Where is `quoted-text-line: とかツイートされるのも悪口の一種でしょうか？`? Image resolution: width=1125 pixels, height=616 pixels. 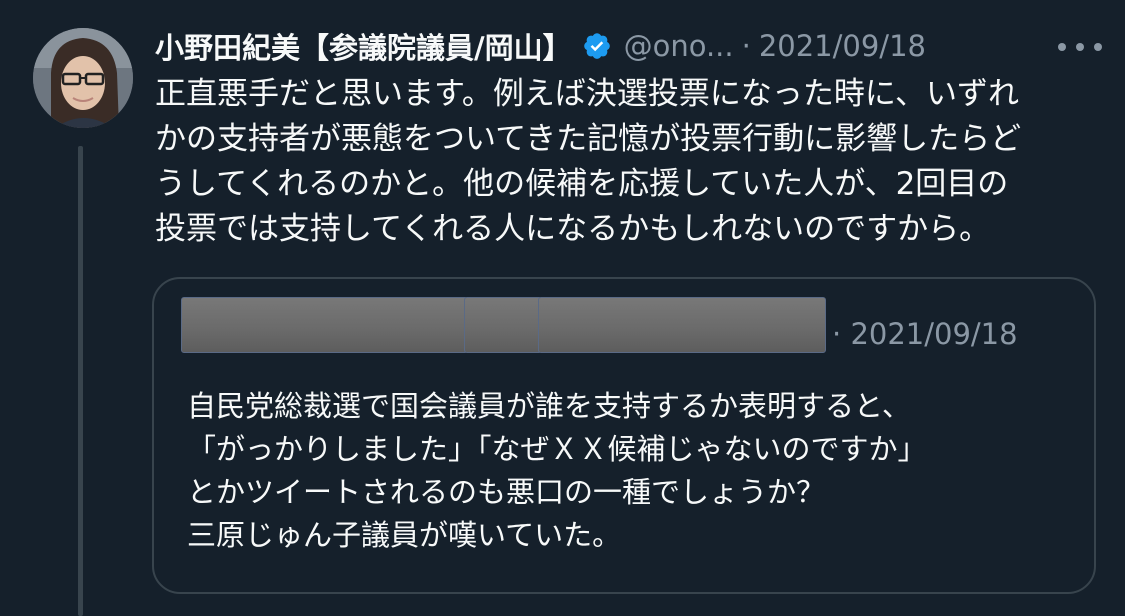 quoted-text-line: とかツイートされるのも悪口の一種でしょうか？ is located at coordinates (506, 492).